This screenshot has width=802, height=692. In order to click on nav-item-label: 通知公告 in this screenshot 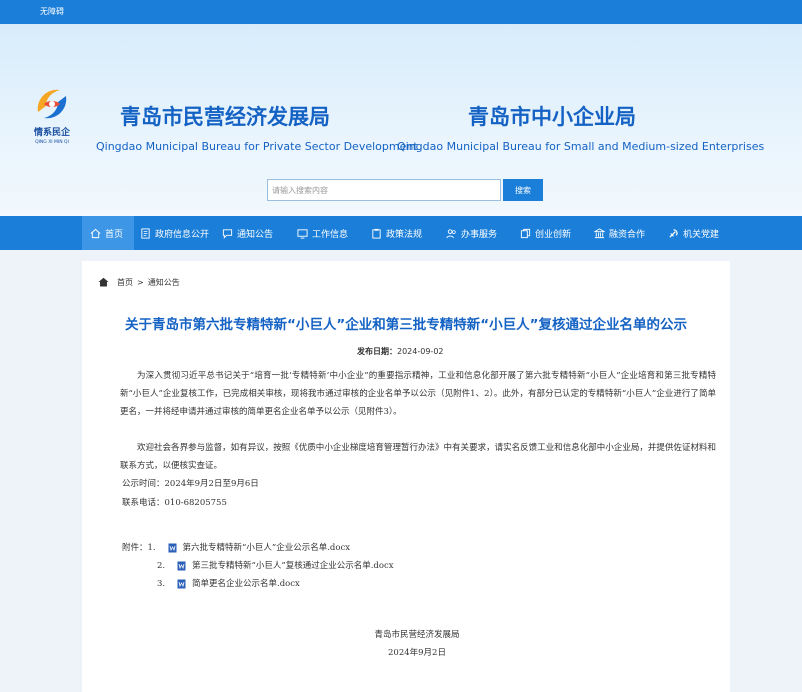, I will do `click(255, 234)`.